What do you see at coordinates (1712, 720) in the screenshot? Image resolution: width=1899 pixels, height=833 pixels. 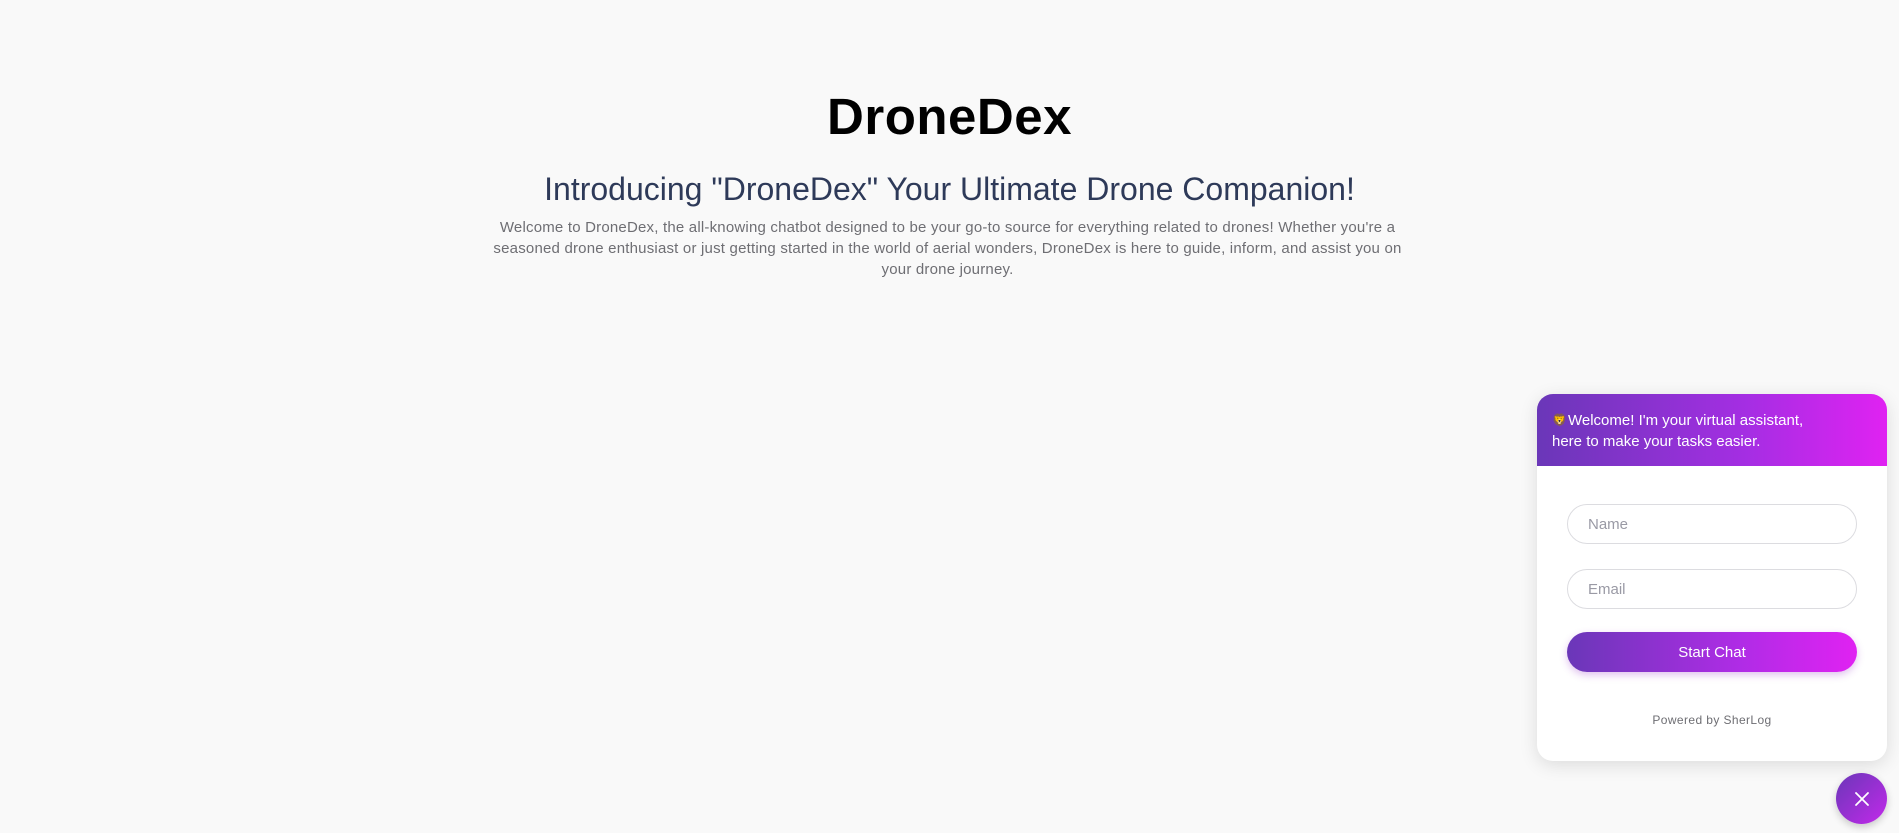 I see `powered-by-label: Powered by SherLog` at bounding box center [1712, 720].